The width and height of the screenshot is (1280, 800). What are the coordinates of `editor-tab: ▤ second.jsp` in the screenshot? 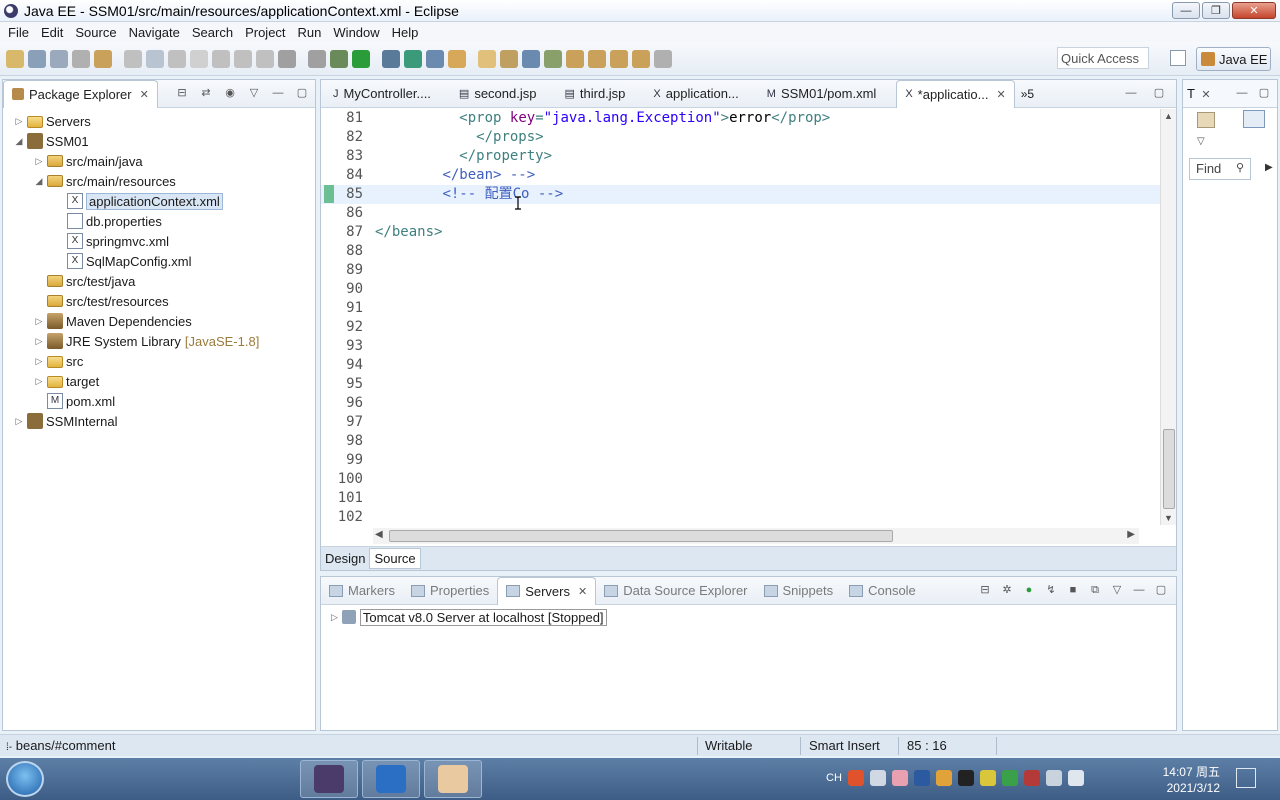 It's located at (498, 93).